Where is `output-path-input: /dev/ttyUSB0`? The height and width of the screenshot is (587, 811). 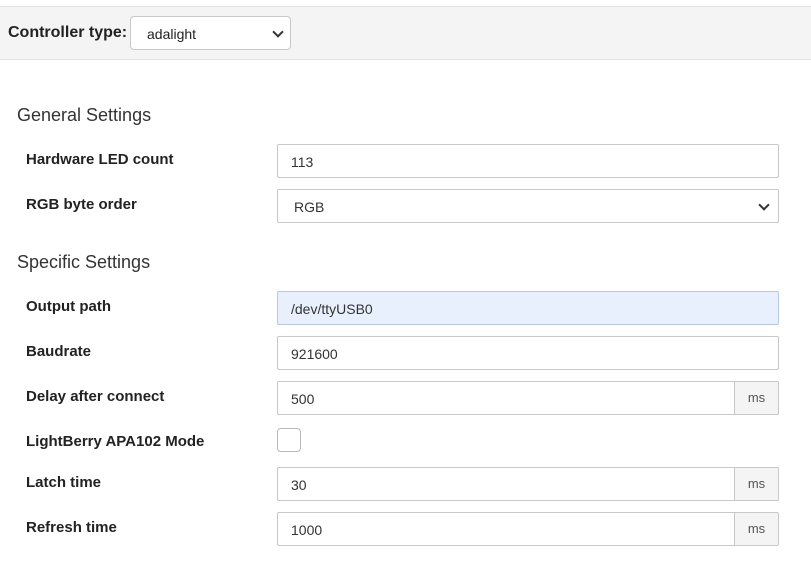
output-path-input: /dev/ttyUSB0 is located at coordinates (528, 308).